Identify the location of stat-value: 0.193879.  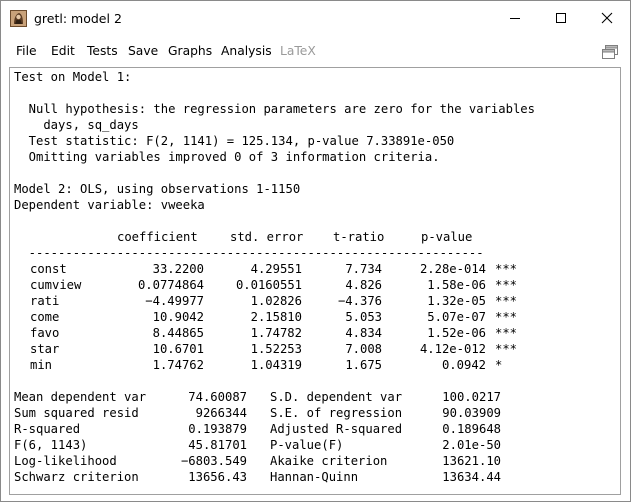
(217, 429).